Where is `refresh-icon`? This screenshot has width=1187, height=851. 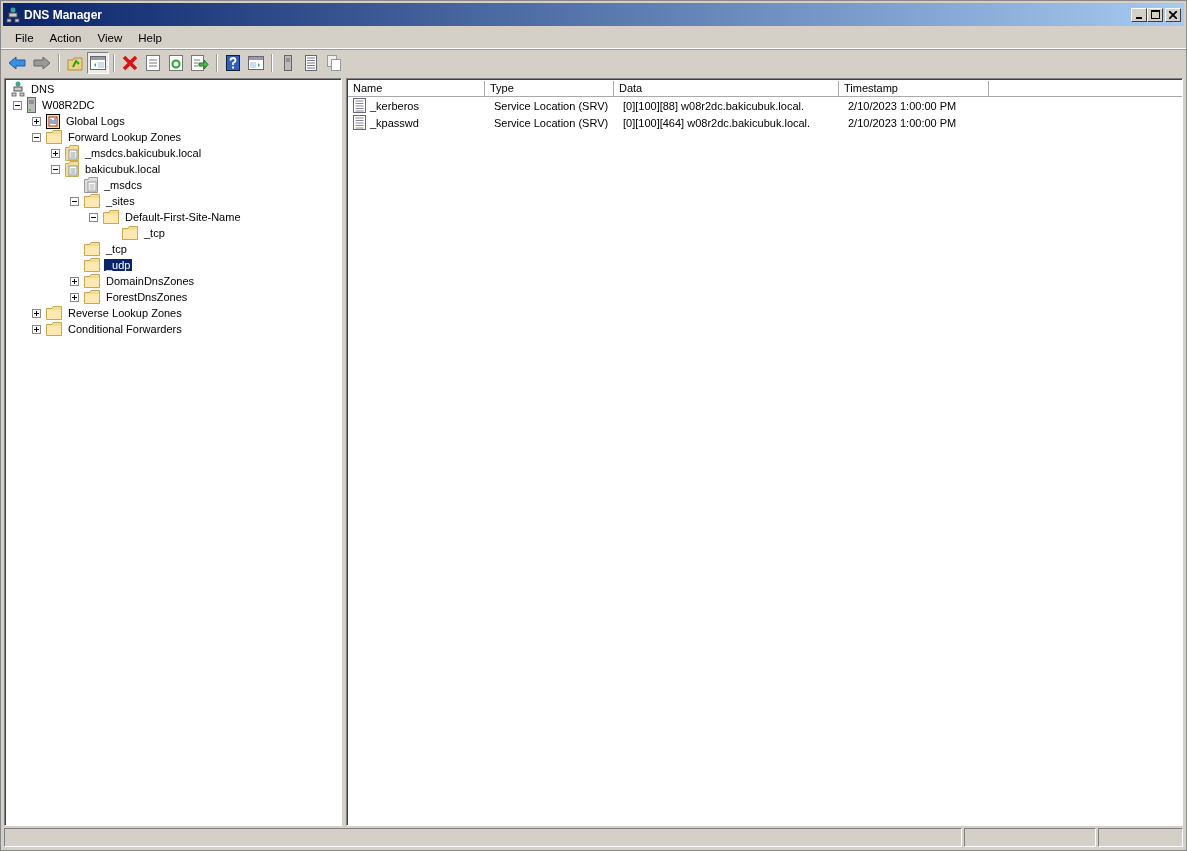 refresh-icon is located at coordinates (176, 63).